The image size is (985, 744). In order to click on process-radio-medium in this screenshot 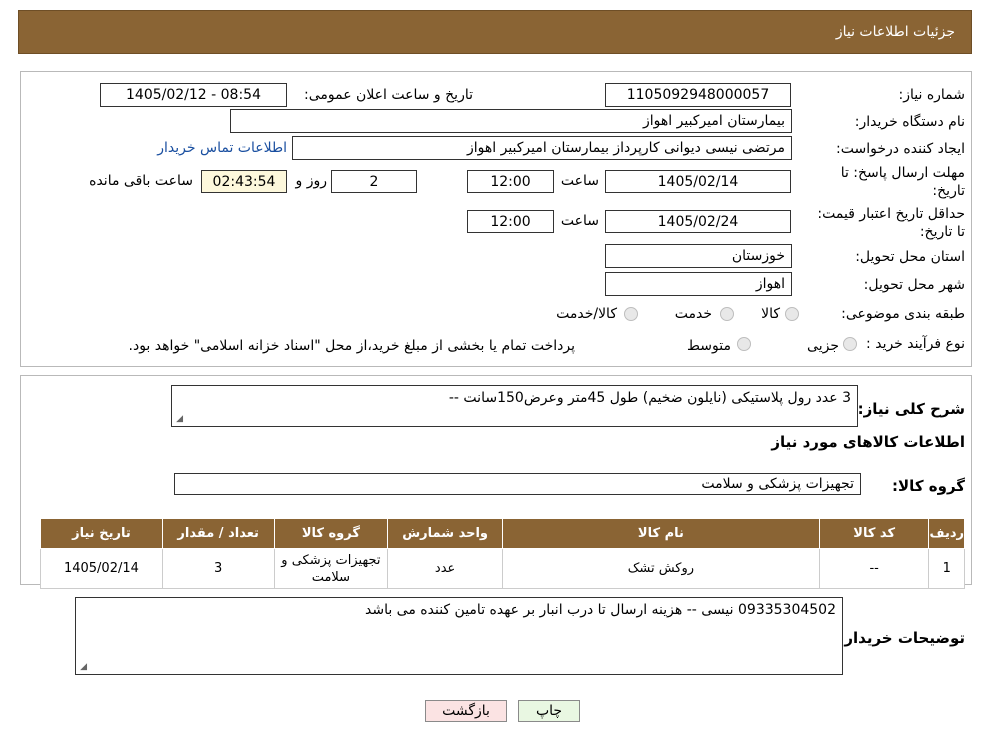, I will do `click(744, 344)`.